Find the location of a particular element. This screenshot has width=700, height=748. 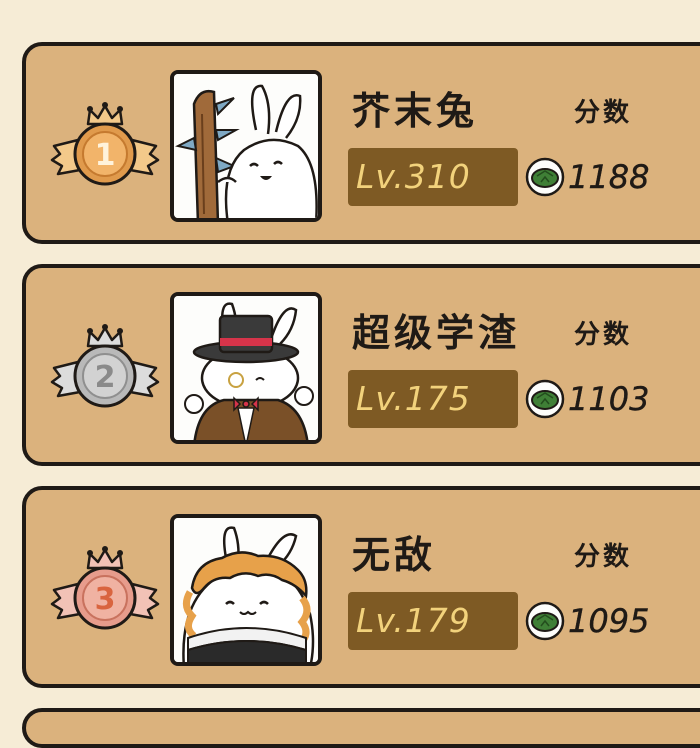

player-score: 1095 is located at coordinates (609, 621).